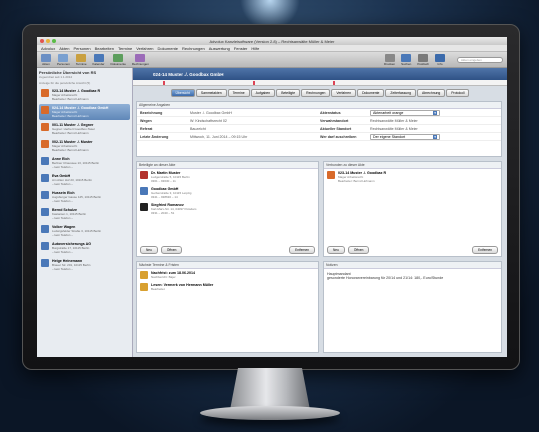  I want to click on tab-10: Protokoll, so click(458, 93).